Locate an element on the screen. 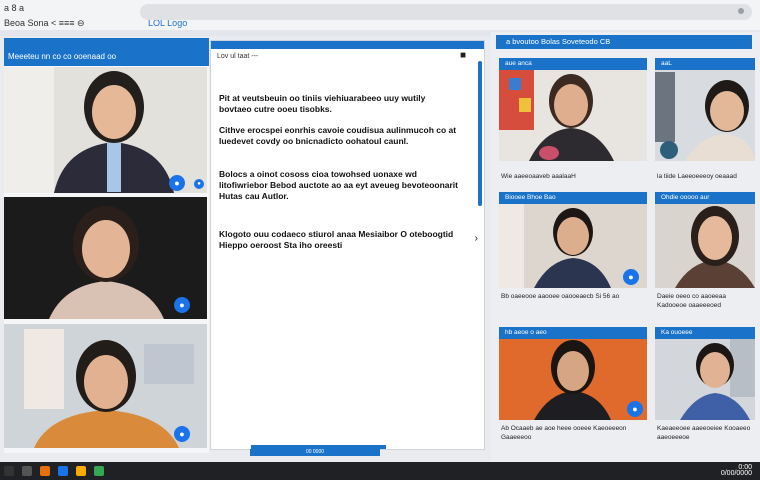 The image size is (760, 480). taskbar: 0:00 0/00/0000 is located at coordinates (380, 471).